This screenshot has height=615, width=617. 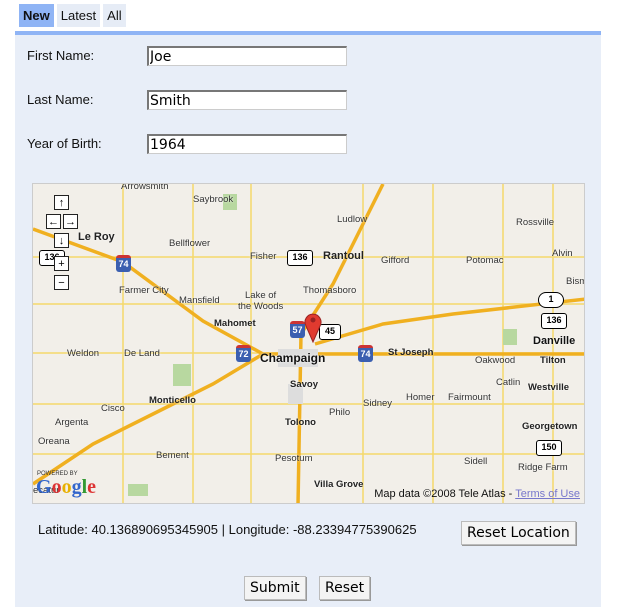 I want to click on place-label: Fisher, so click(x=263, y=256).